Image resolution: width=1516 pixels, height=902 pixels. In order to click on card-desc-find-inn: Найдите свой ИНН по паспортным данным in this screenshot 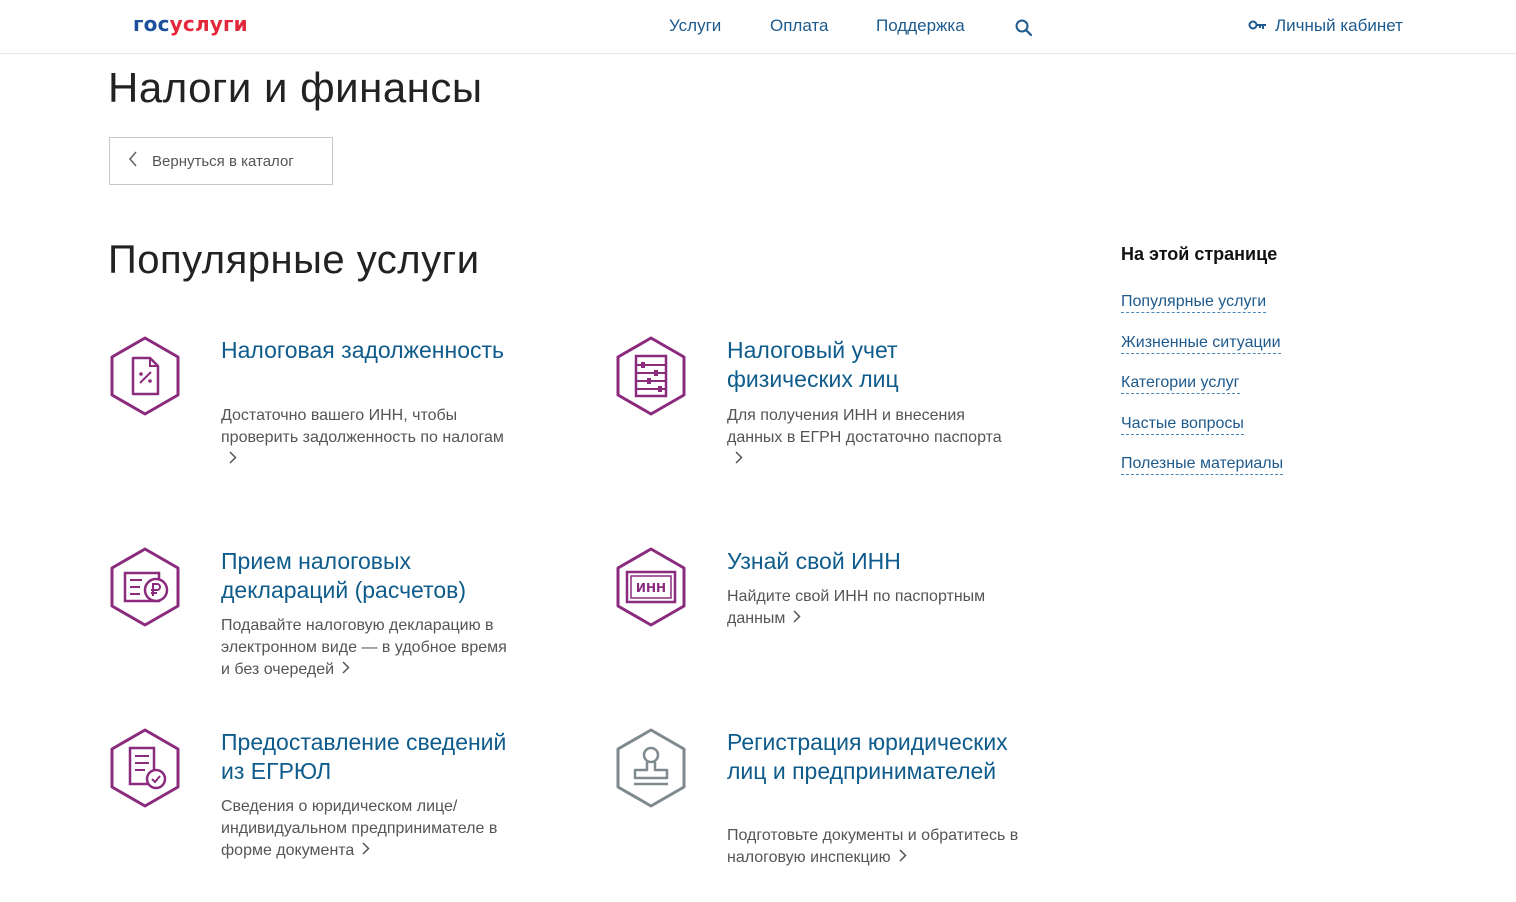, I will do `click(872, 608)`.